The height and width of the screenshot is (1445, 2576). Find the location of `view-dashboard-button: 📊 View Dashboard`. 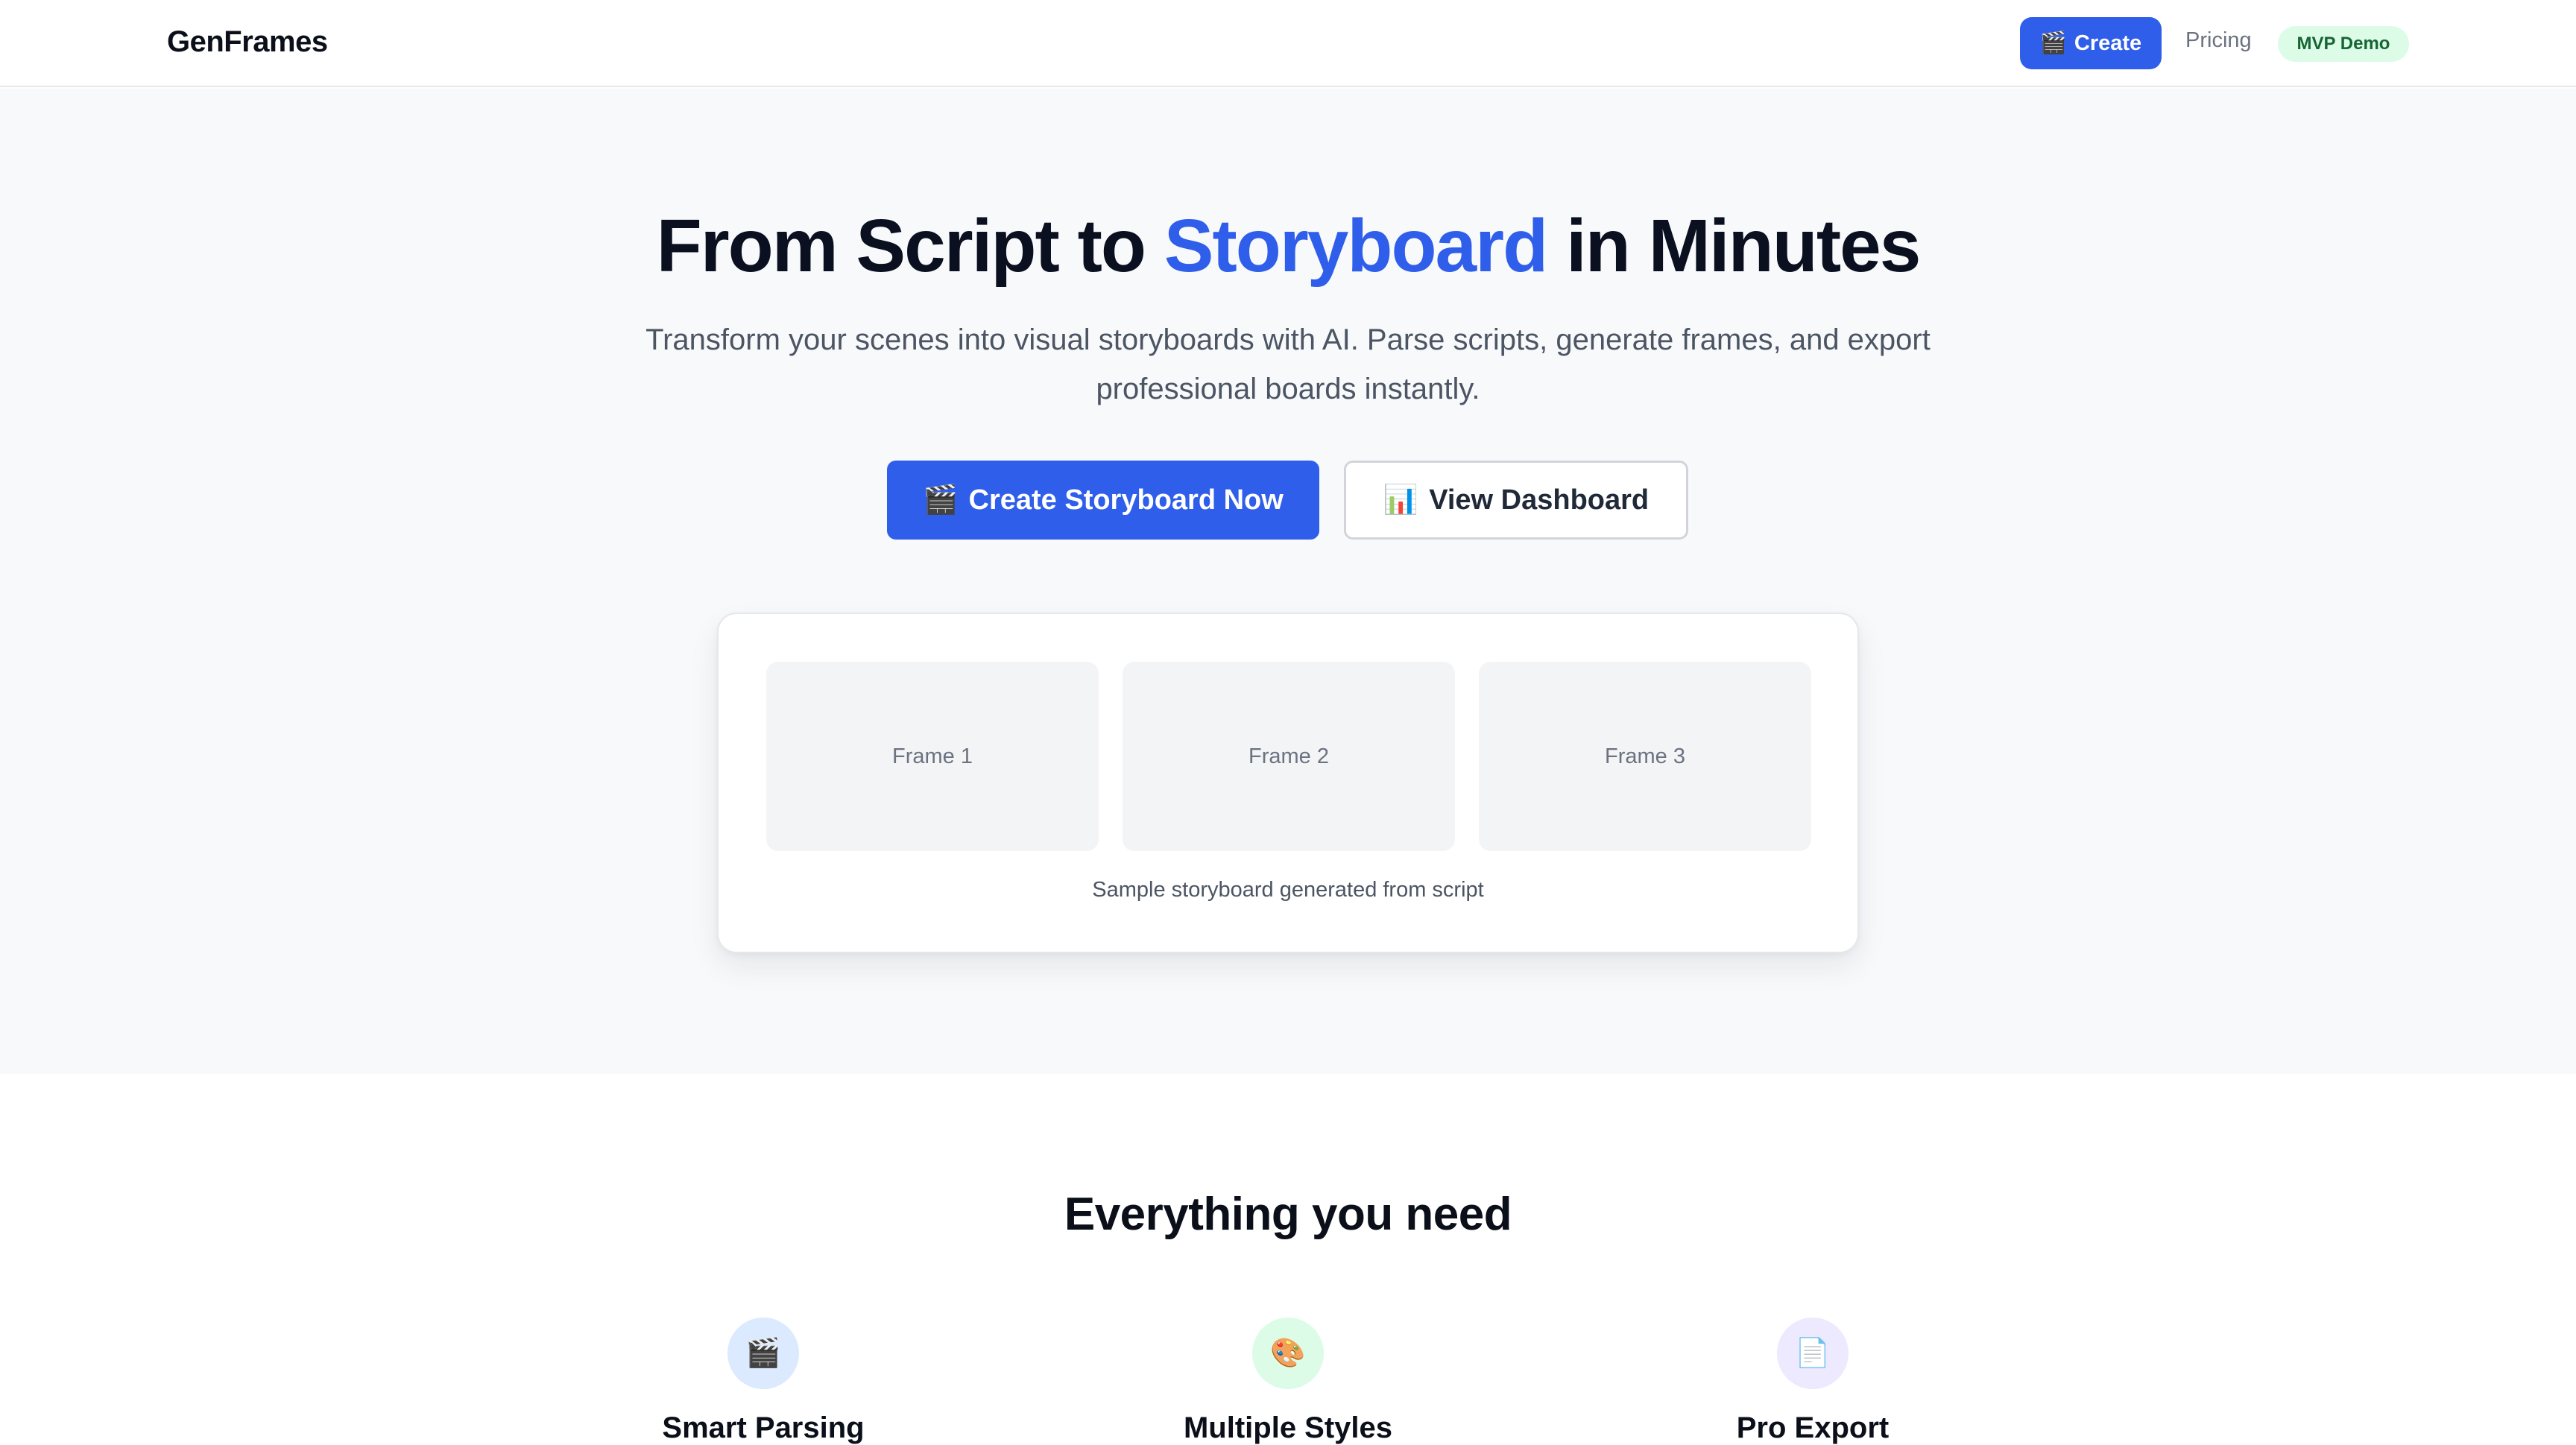

view-dashboard-button: 📊 View Dashboard is located at coordinates (1516, 500).